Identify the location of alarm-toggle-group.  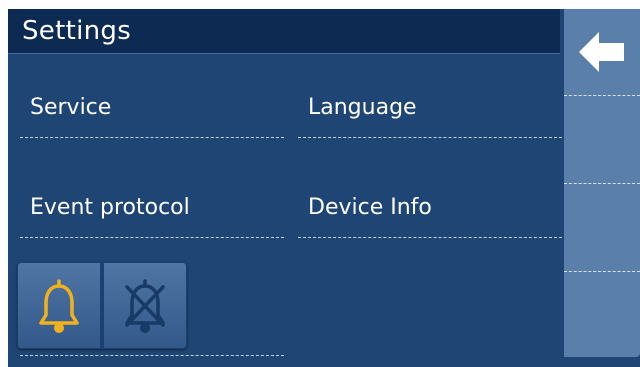
(102, 305).